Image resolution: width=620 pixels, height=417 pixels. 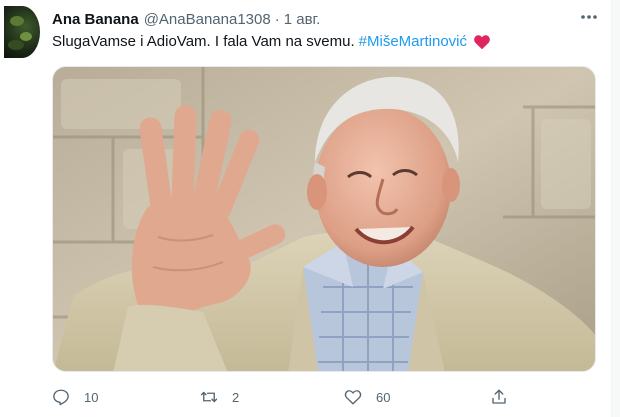 I want to click on retweet-count: 2, so click(x=236, y=397).